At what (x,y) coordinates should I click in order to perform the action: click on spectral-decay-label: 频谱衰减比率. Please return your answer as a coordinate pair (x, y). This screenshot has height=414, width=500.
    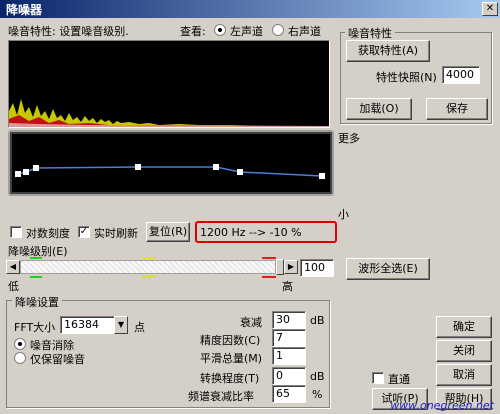
    Looking at the image, I should click on (221, 396).